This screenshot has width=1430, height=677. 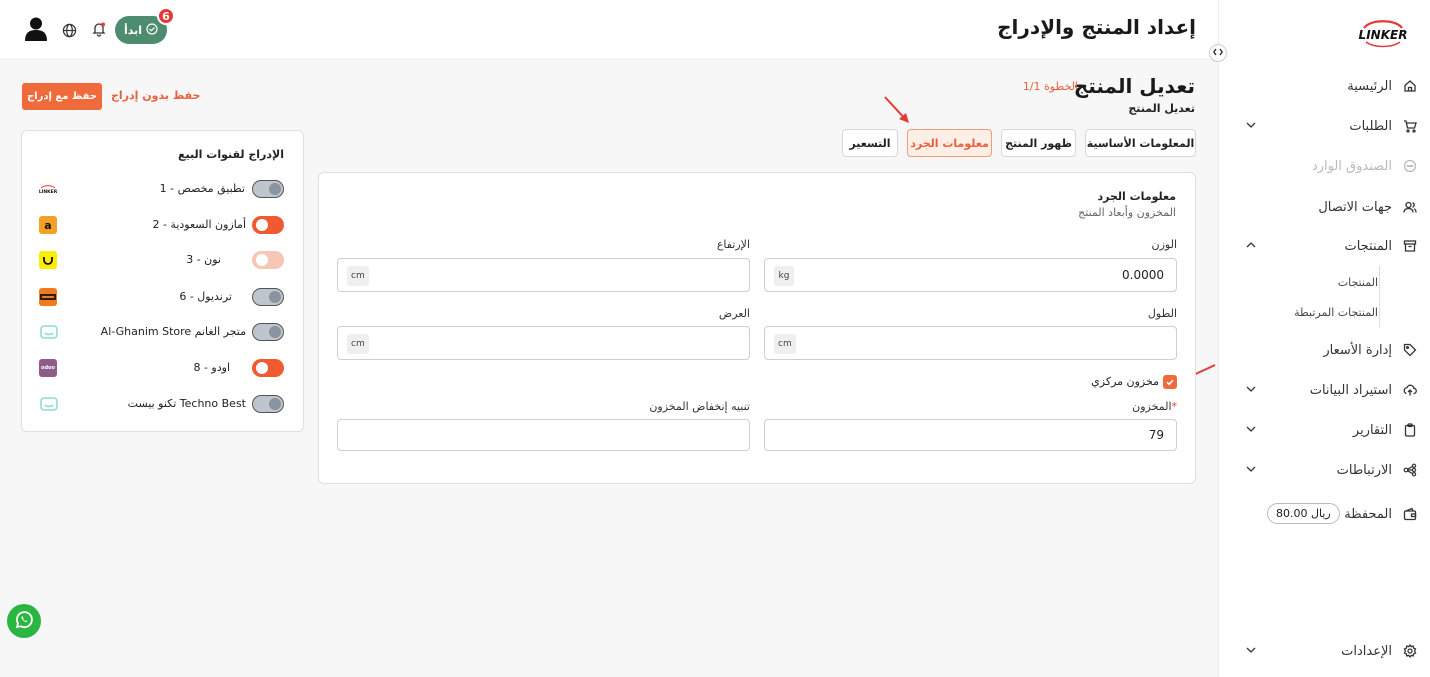 I want to click on sidebar-item-label: الرئيسية, so click(x=1369, y=86).